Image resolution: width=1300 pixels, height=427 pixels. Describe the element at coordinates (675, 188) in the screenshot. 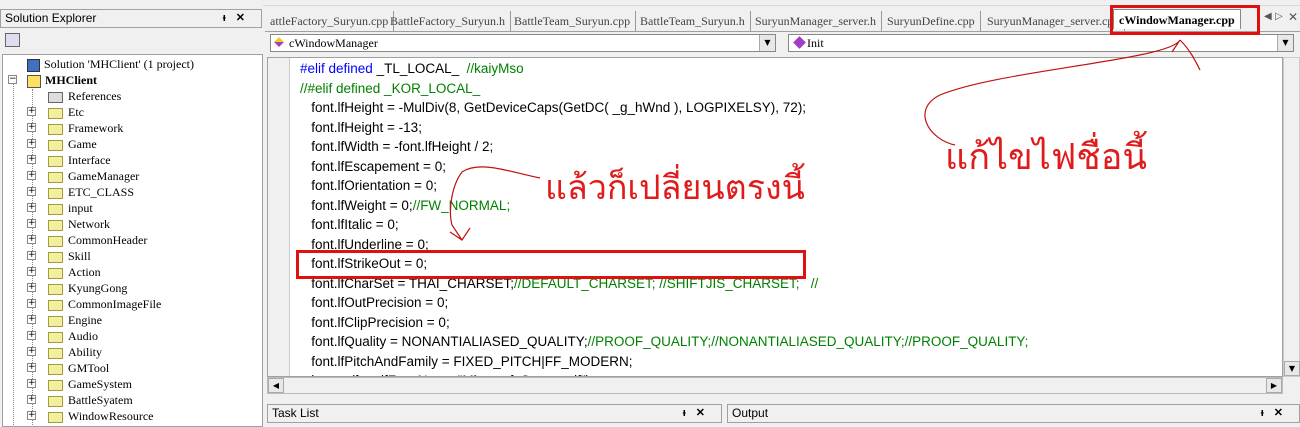

I see `change-here-note: แล้วก็เปลี่ยนตรงนี้` at that location.